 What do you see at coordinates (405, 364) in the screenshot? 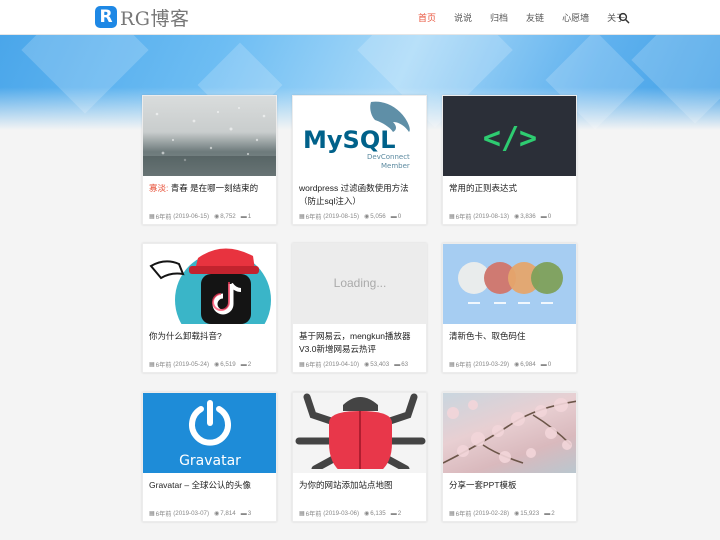
I see `post-comments: 63` at bounding box center [405, 364].